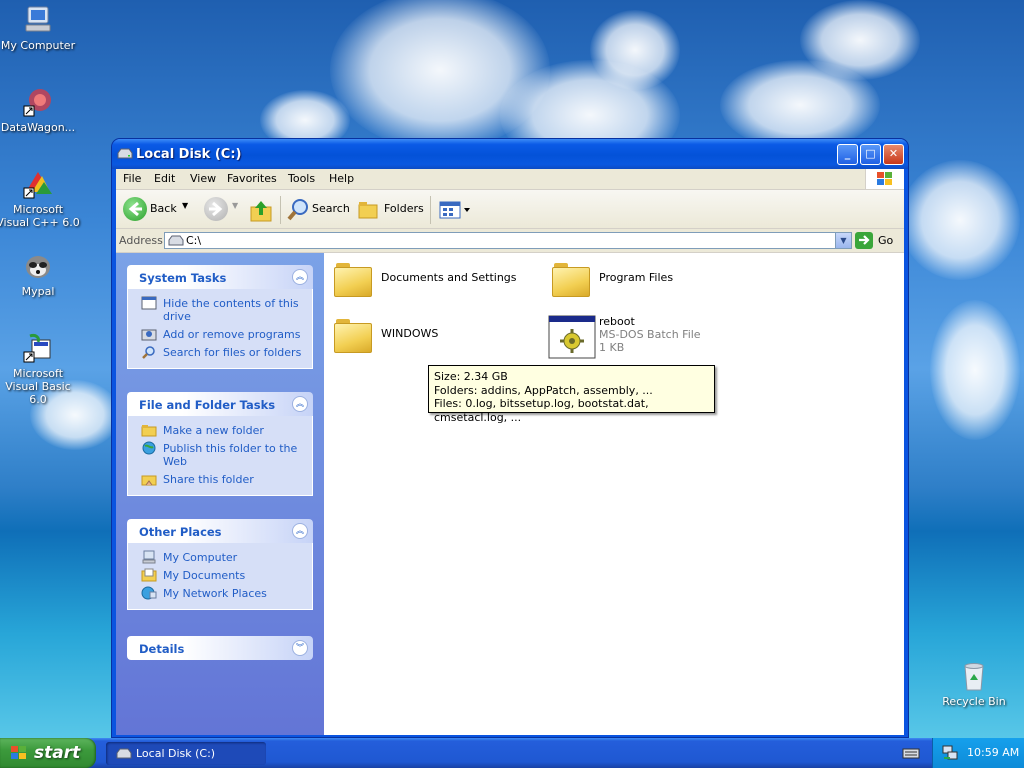 The image size is (1024, 768). I want to click on taskbar: start Local Disk (C:) 10:59 AM, so click(512, 753).